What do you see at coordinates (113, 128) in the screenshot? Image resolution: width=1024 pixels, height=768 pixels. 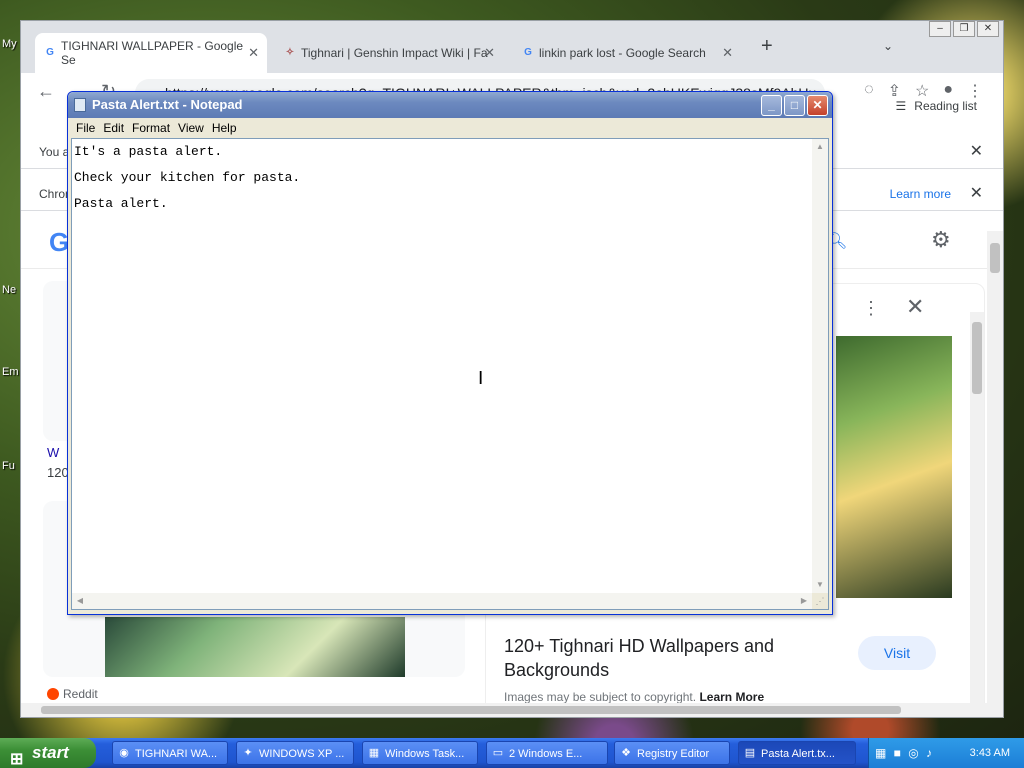 I see `menu-edit: Edit` at bounding box center [113, 128].